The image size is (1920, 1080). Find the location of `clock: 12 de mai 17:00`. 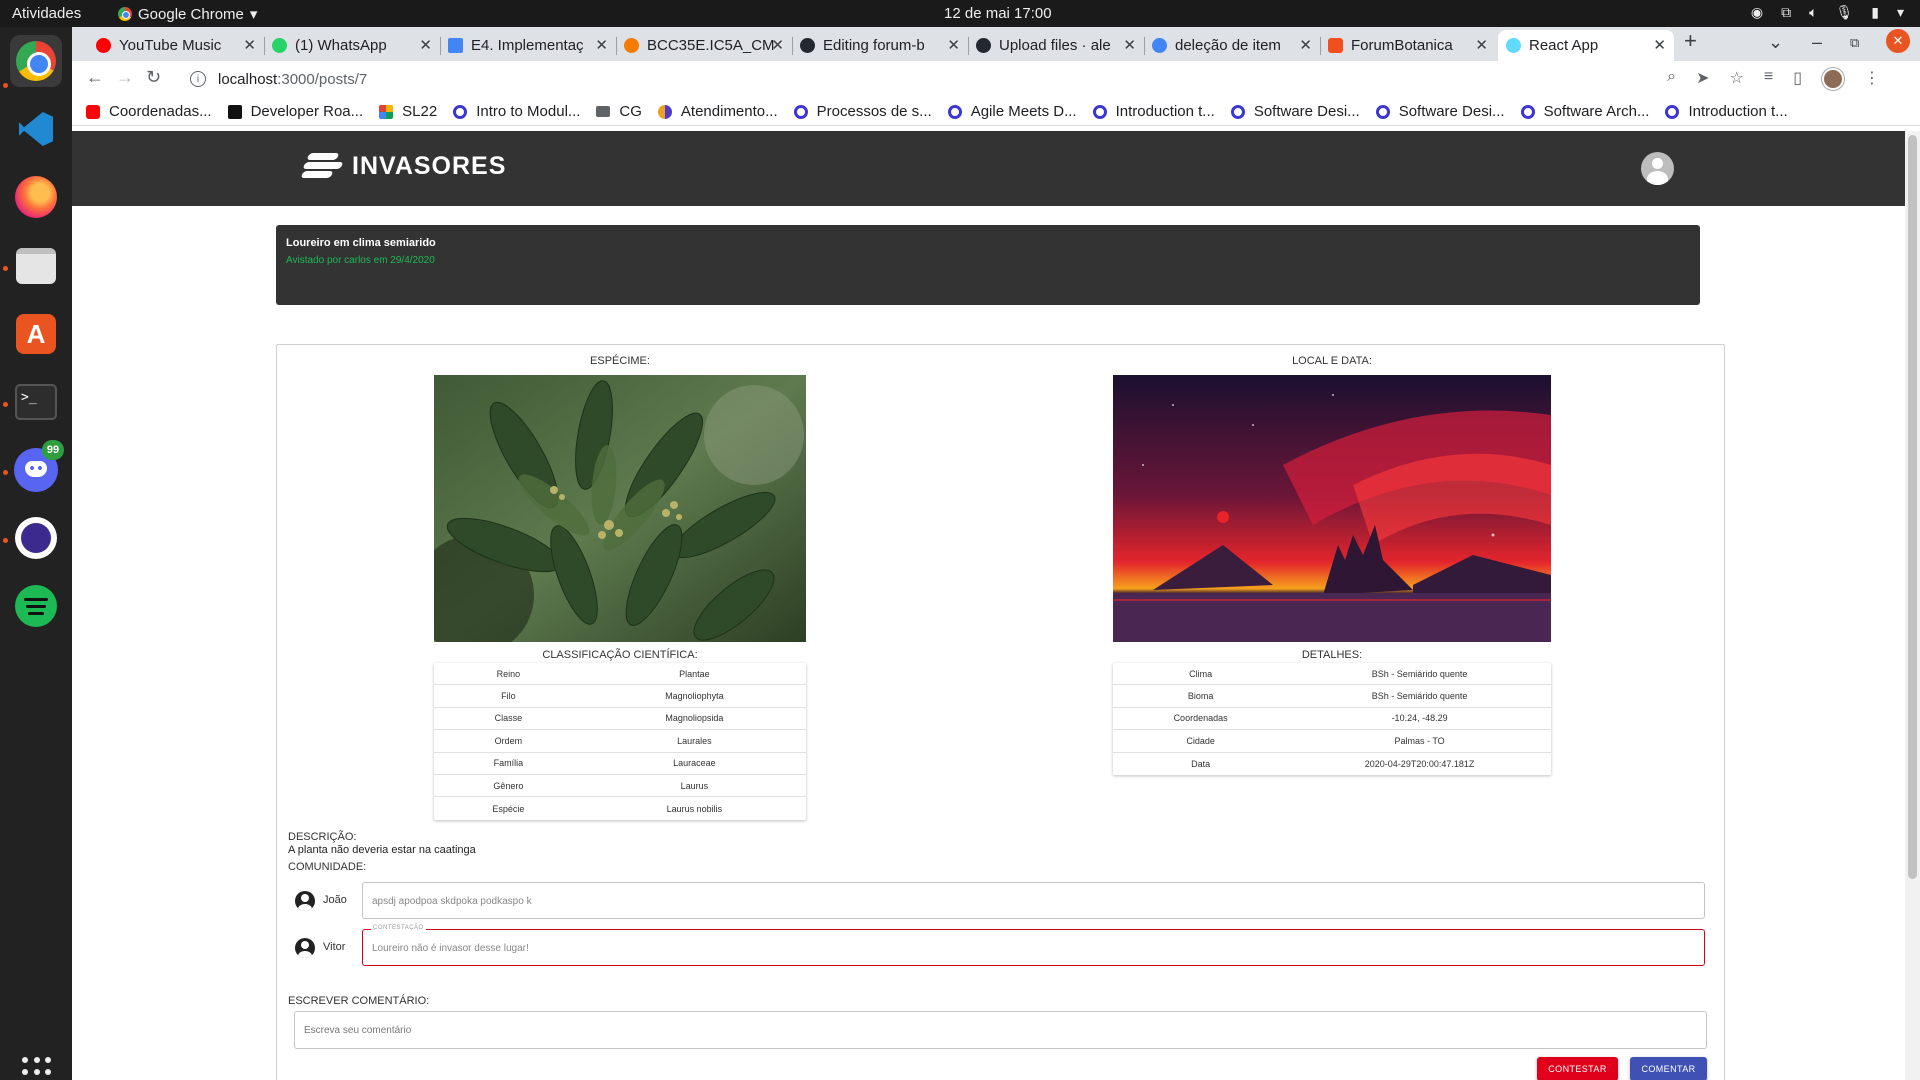

clock: 12 de mai 17:00 is located at coordinates (998, 13).